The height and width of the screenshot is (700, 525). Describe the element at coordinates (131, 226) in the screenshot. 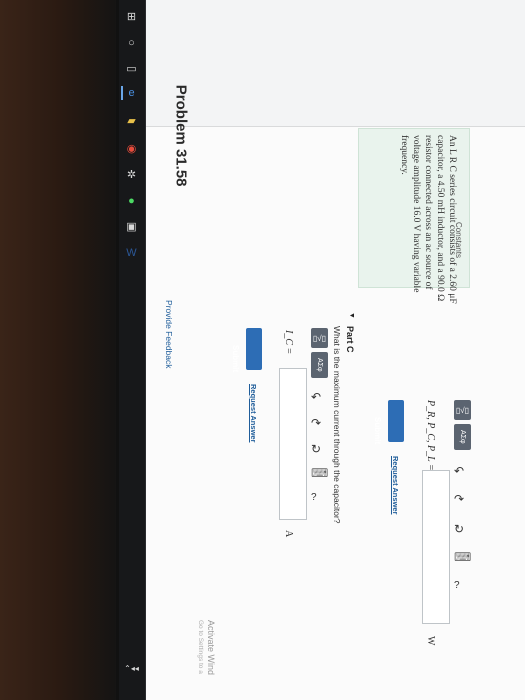

I see `store-icon: ▣` at that location.